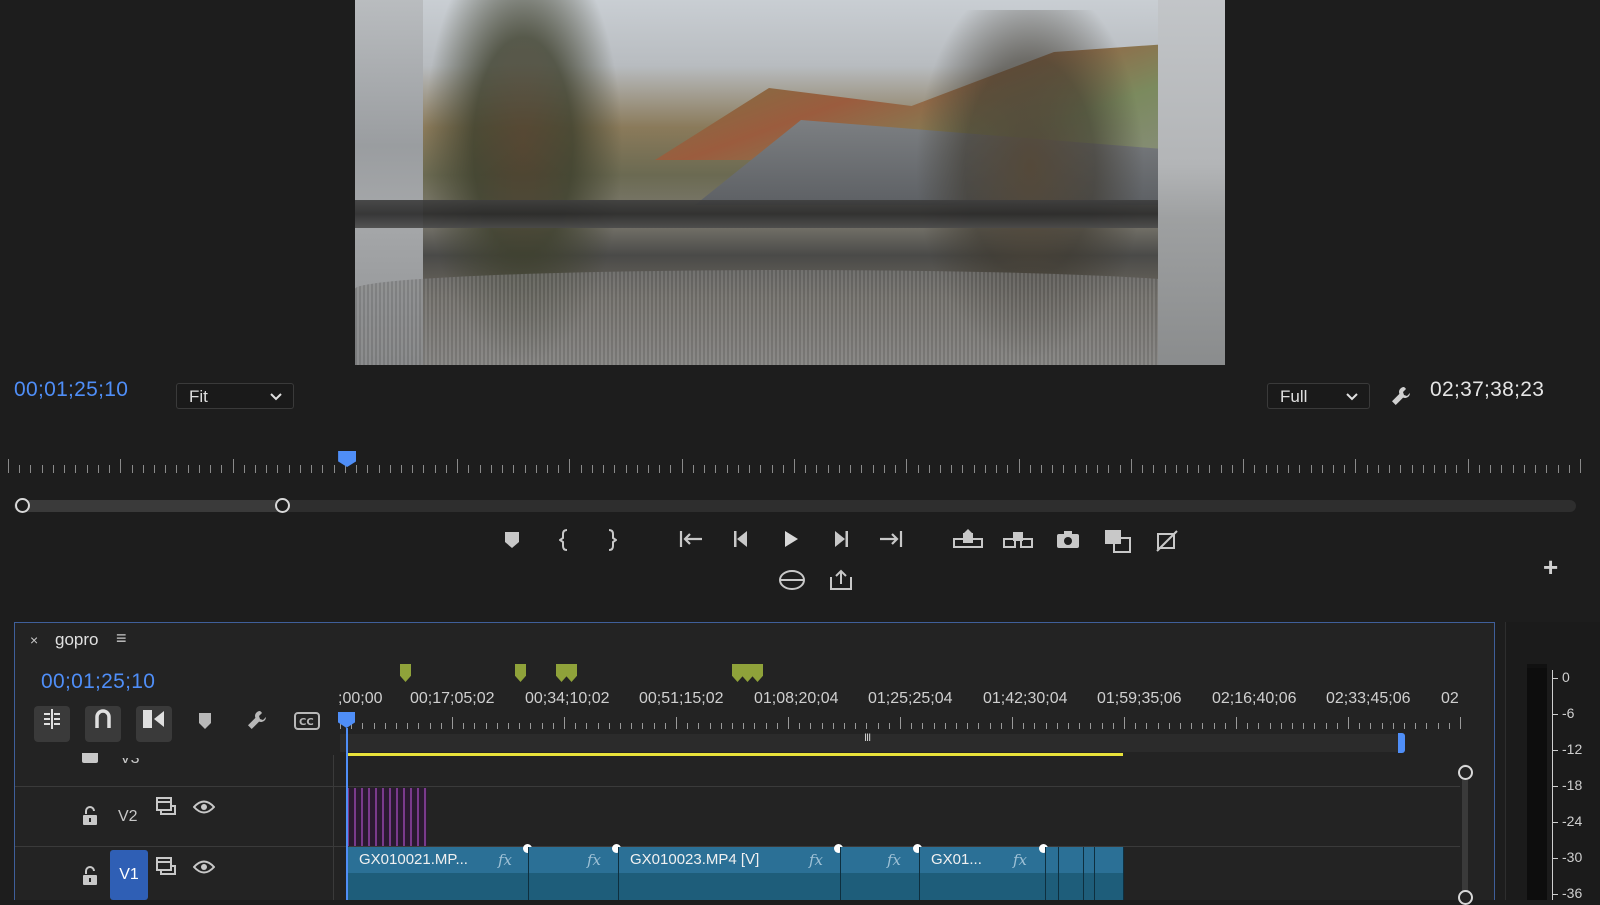 Image resolution: width=1600 pixels, height=905 pixels. What do you see at coordinates (34, 640) in the screenshot?
I see `close-sequence-icon: ×` at bounding box center [34, 640].